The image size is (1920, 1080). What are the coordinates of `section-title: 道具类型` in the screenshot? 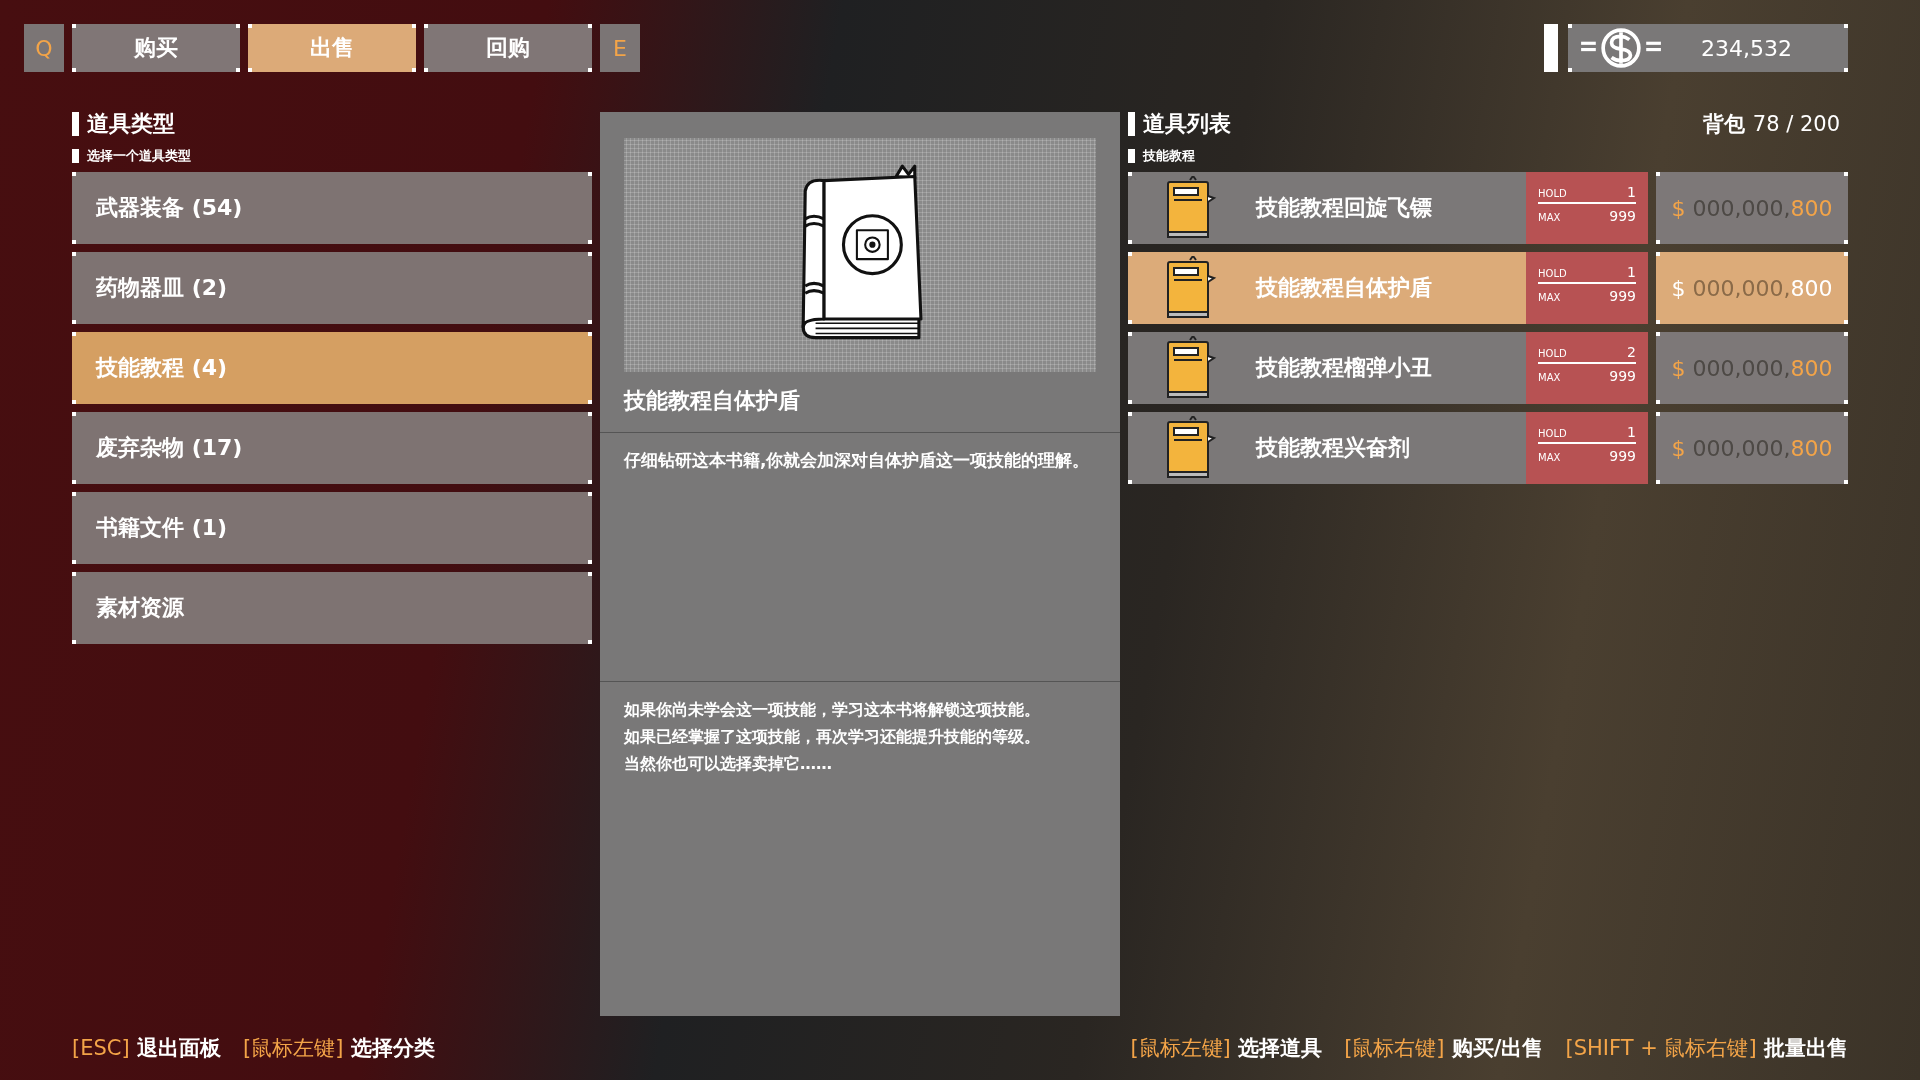 It's located at (131, 124).